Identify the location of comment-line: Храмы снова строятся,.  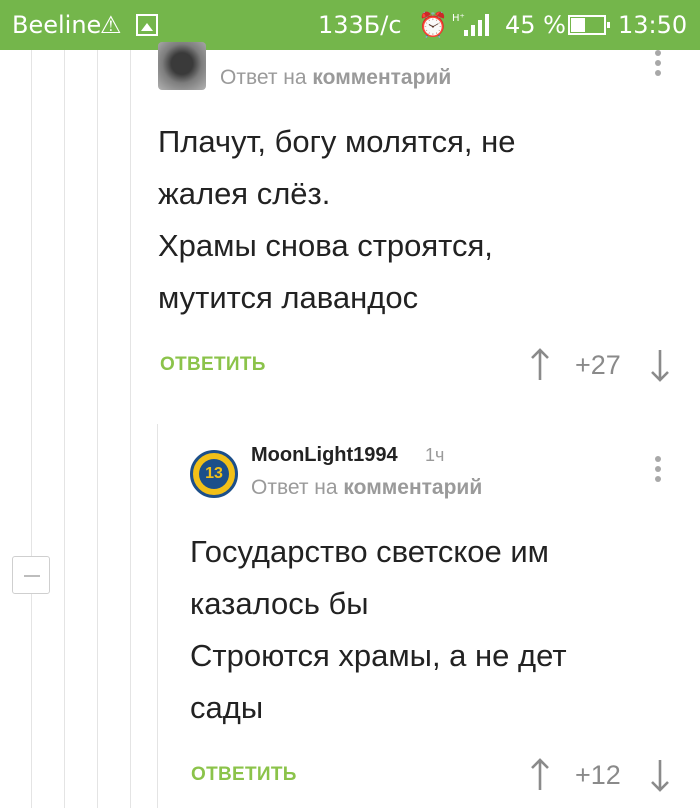
(325, 245).